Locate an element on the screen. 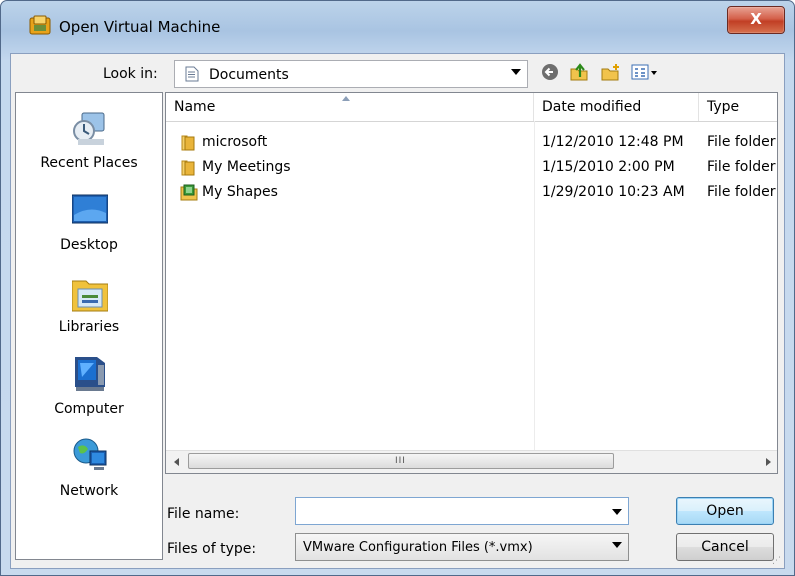  place-label: Recent Places is located at coordinates (89, 163).